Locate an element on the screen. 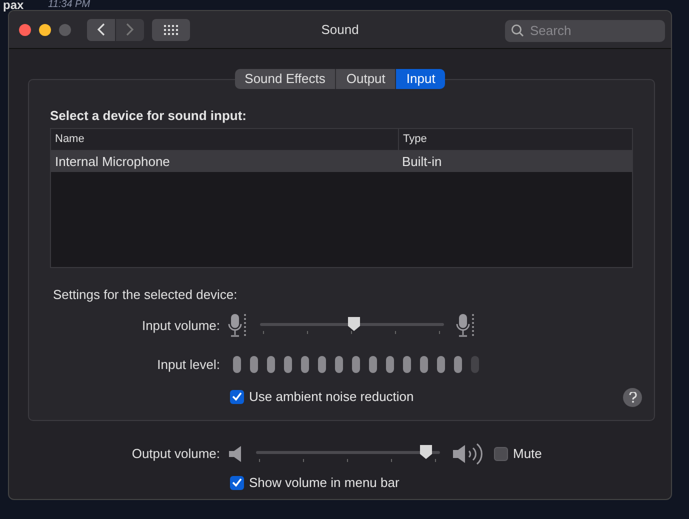 The width and height of the screenshot is (689, 519). column-header: Name is located at coordinates (224, 139).